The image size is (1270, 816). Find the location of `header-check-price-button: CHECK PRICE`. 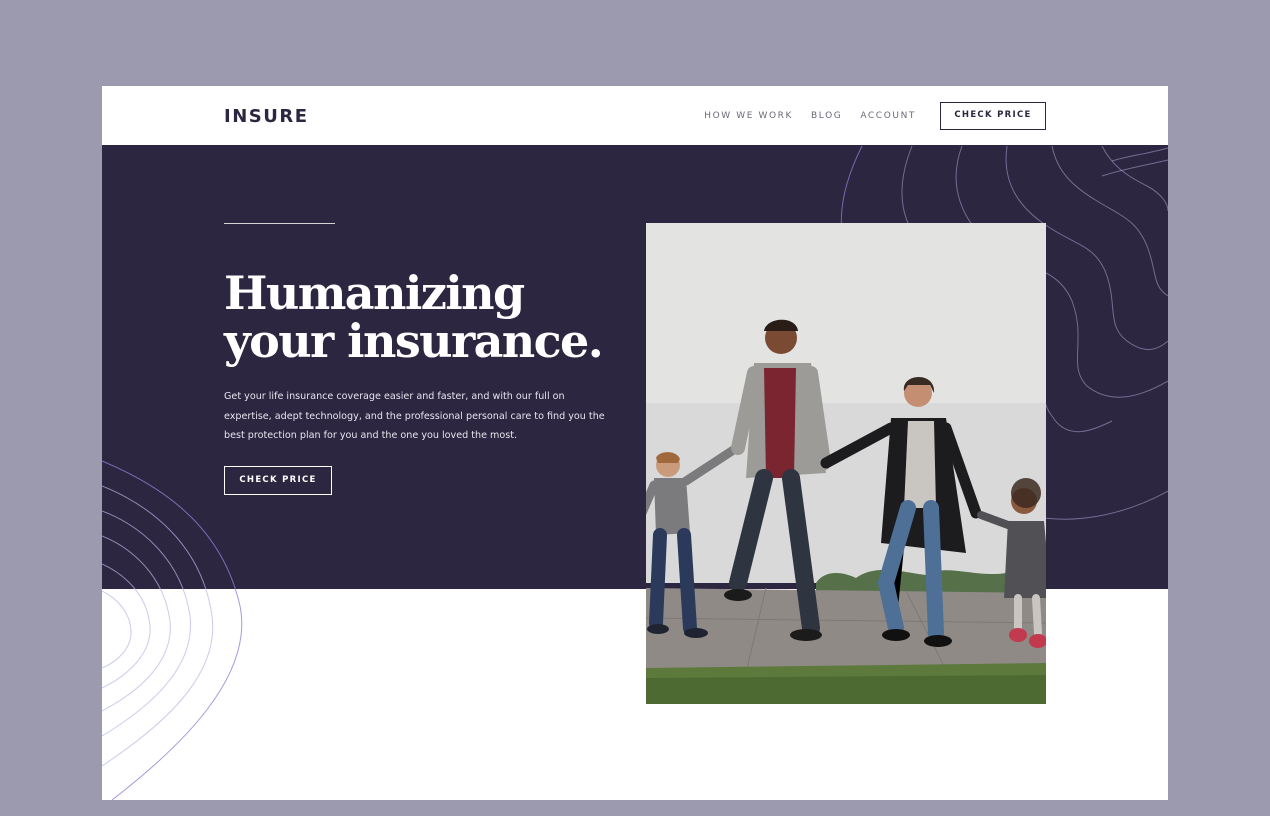

header-check-price-button: CHECK PRICE is located at coordinates (993, 116).